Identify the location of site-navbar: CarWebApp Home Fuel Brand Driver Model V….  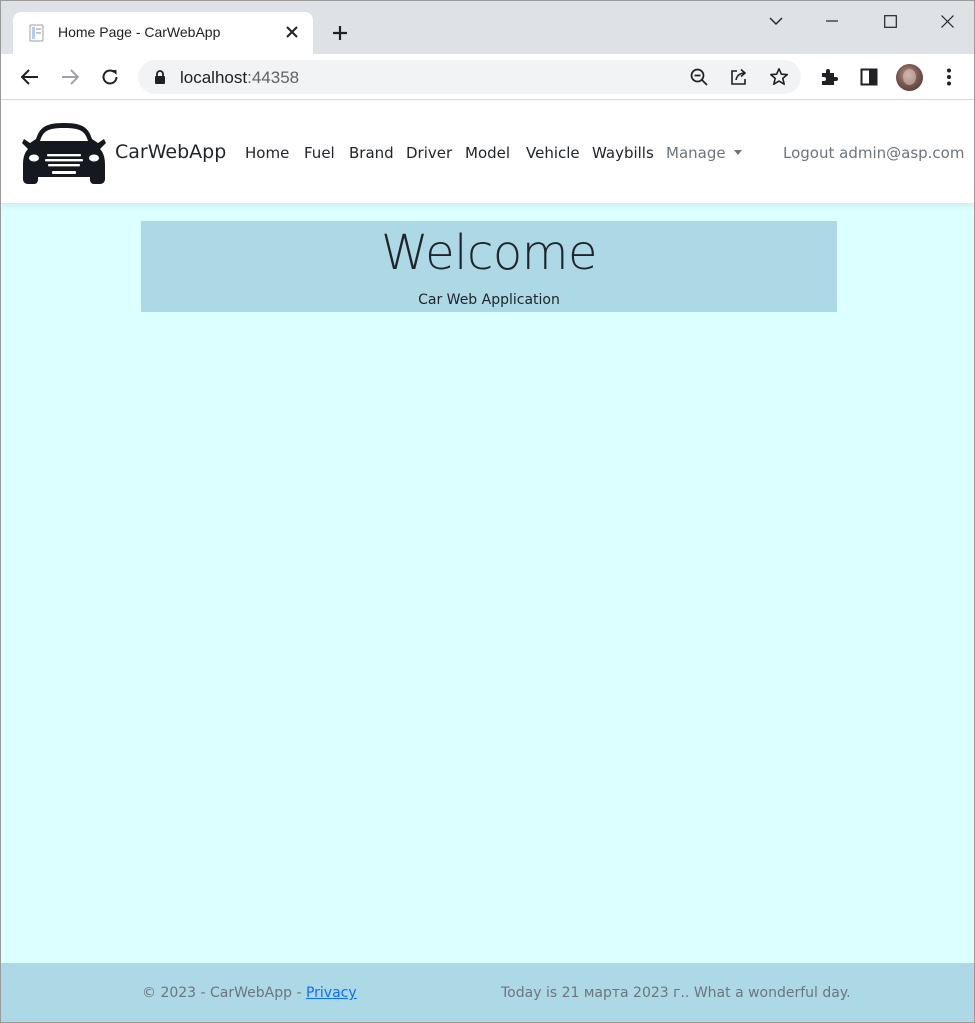
(487, 152).